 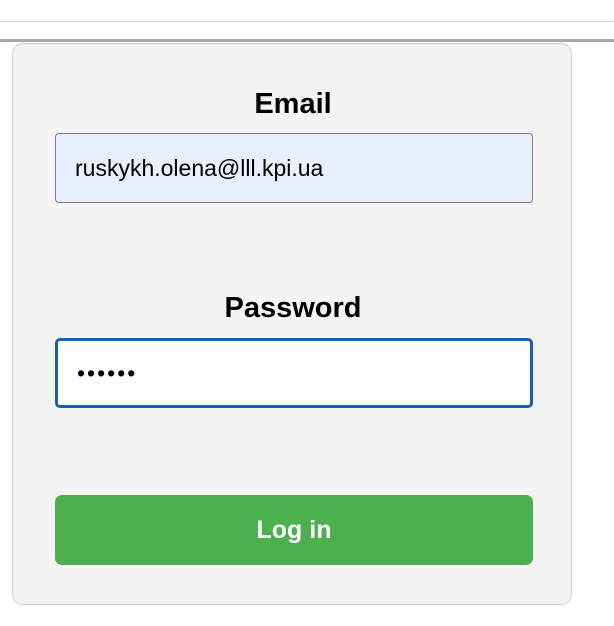 What do you see at coordinates (294, 168) in the screenshot?
I see `email-input` at bounding box center [294, 168].